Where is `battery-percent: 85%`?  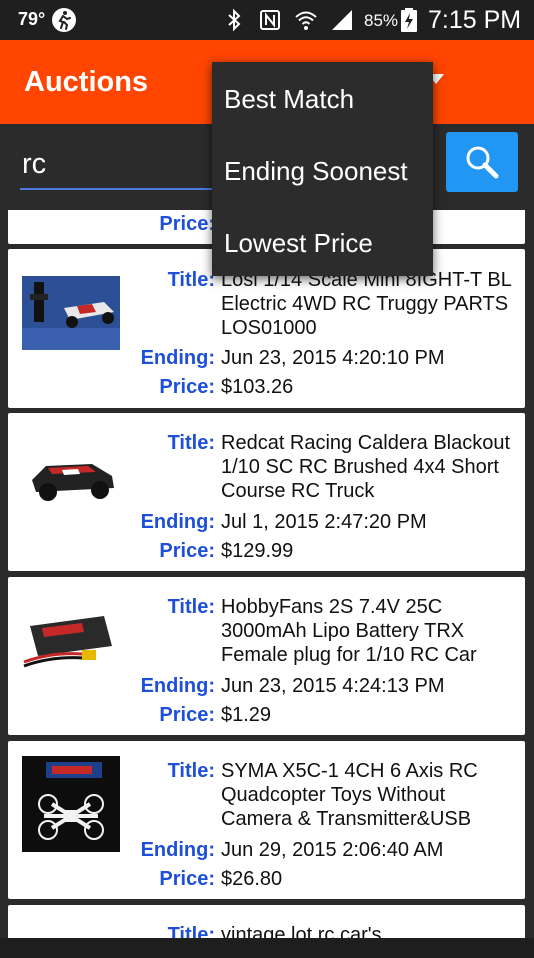
battery-percent: 85% is located at coordinates (381, 20).